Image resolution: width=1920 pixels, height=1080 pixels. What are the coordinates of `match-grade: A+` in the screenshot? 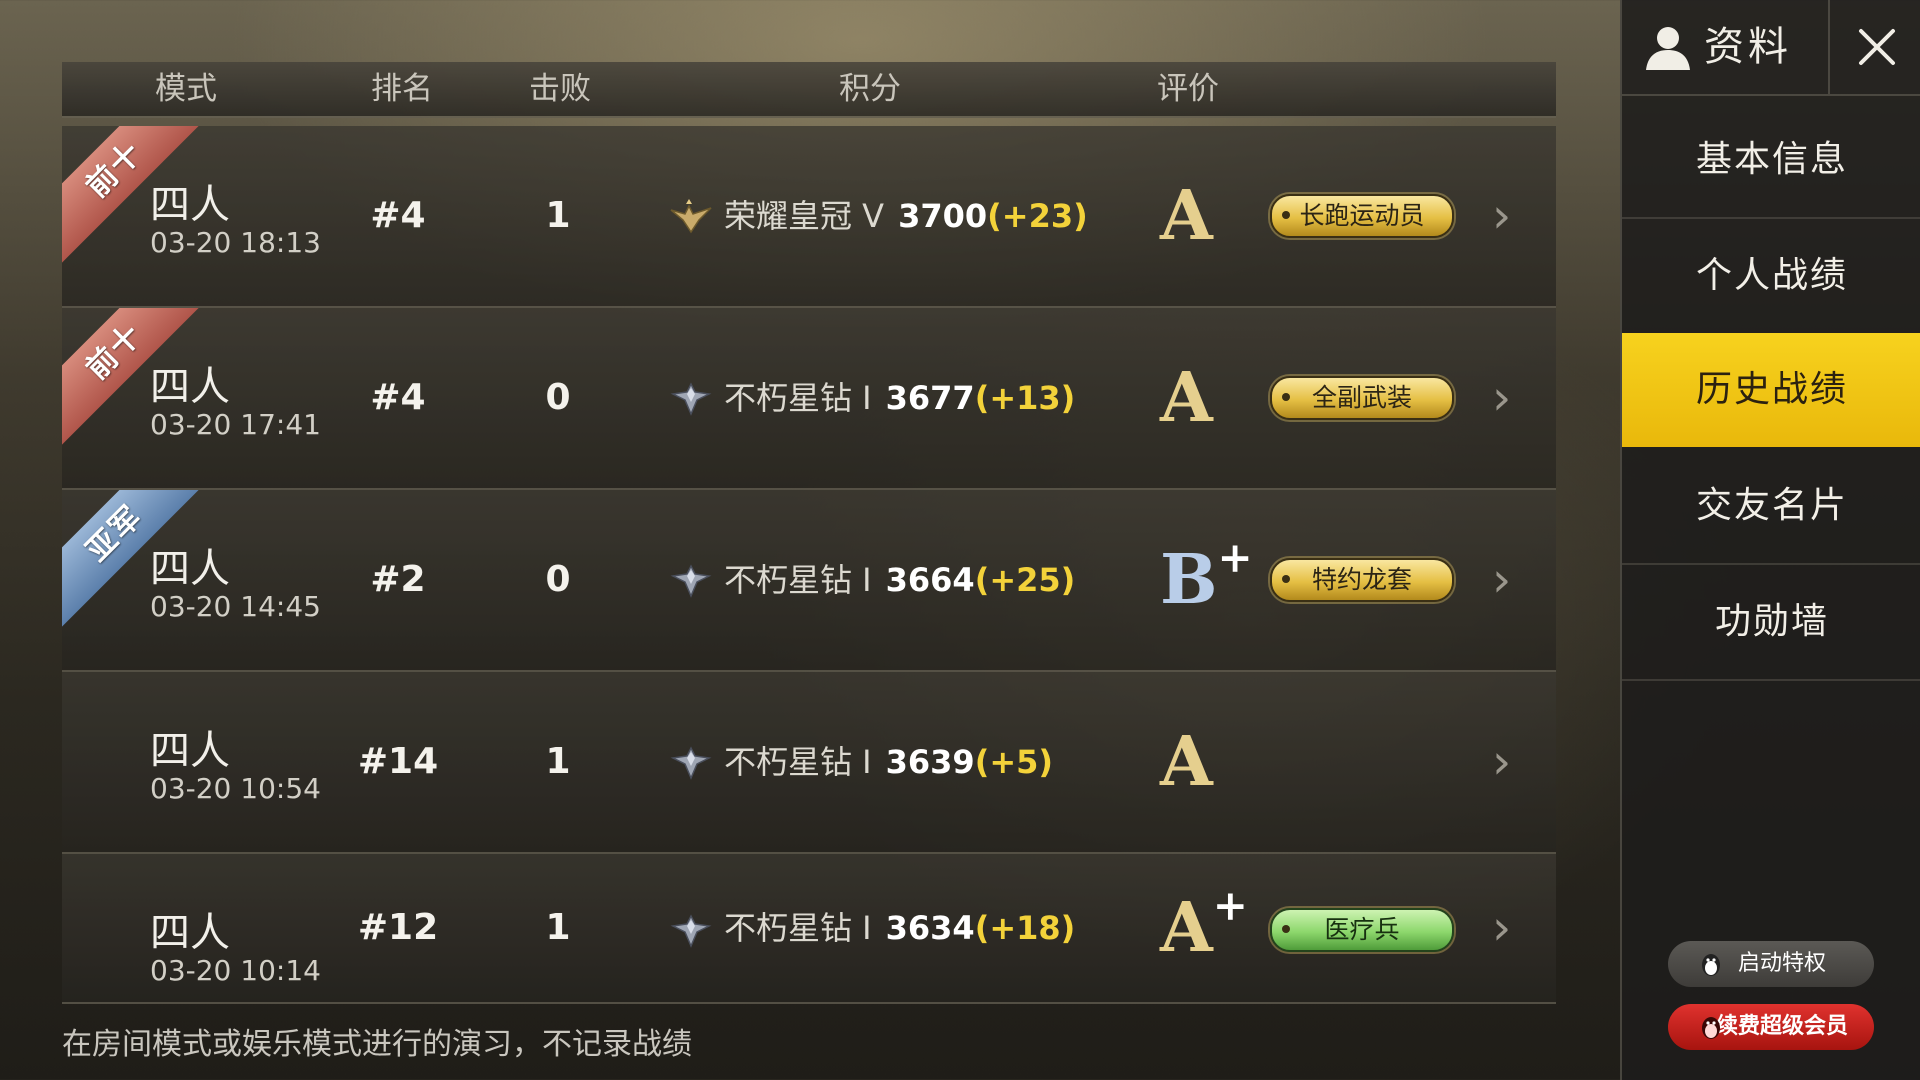 It's located at (1204, 928).